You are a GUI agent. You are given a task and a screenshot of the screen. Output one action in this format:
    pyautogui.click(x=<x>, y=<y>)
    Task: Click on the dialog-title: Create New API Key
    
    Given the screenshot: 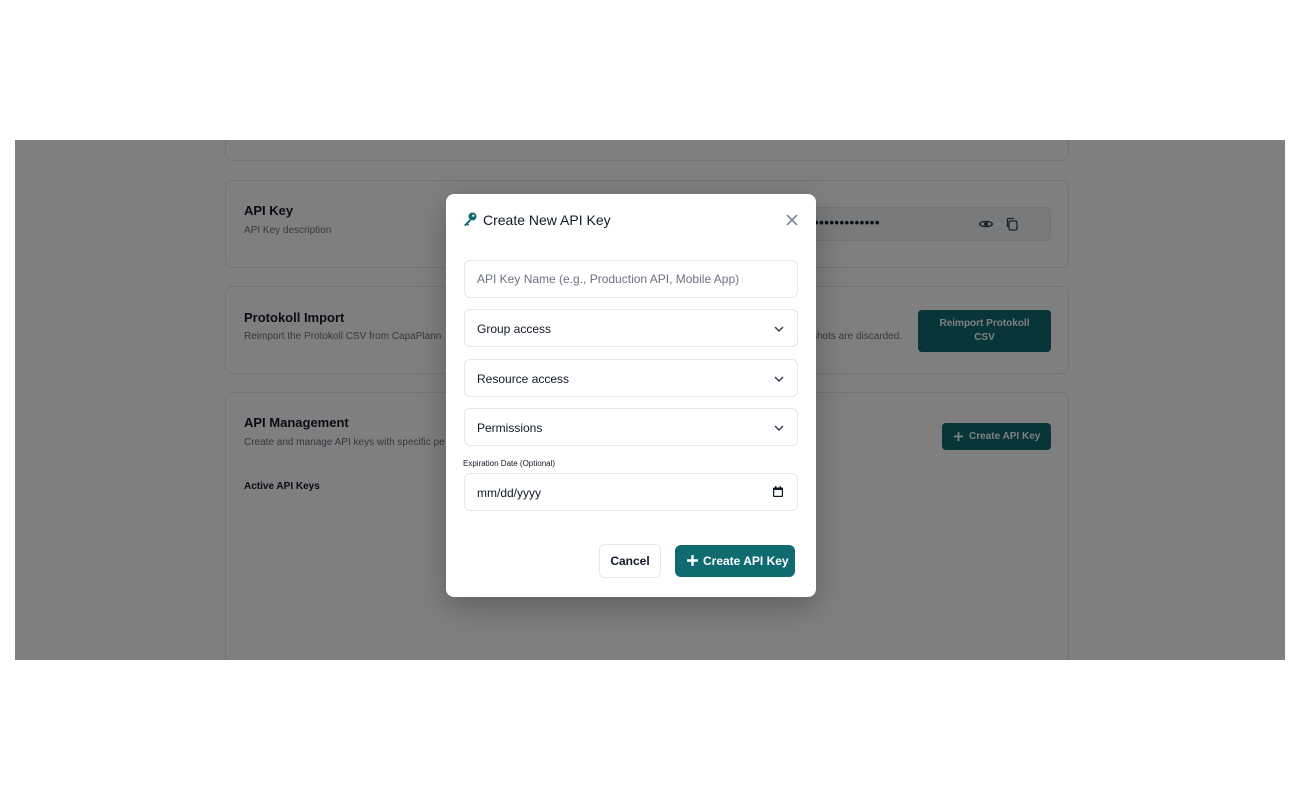 What is the action you would take?
    pyautogui.click(x=547, y=220)
    